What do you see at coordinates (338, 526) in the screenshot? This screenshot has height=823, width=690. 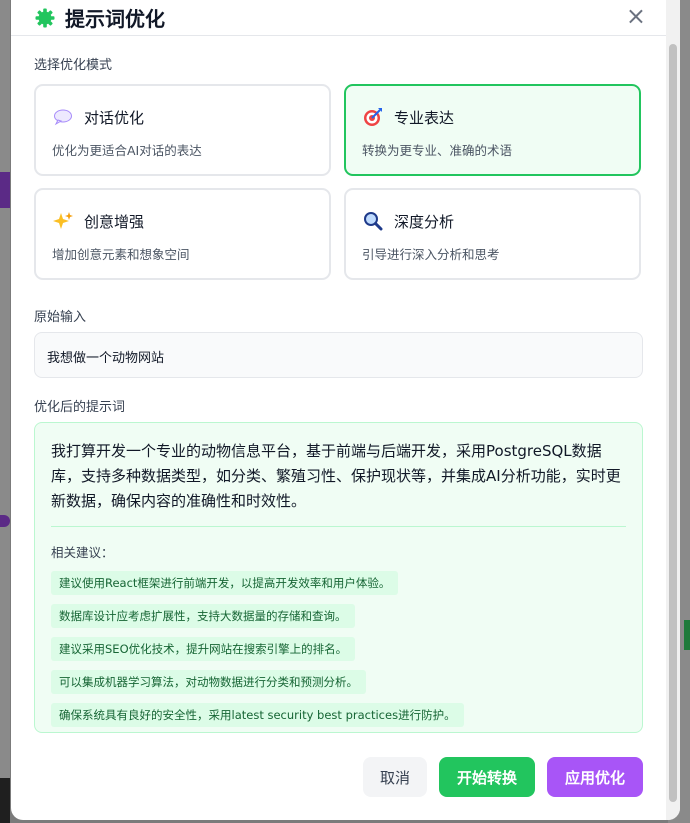 I see `divider` at bounding box center [338, 526].